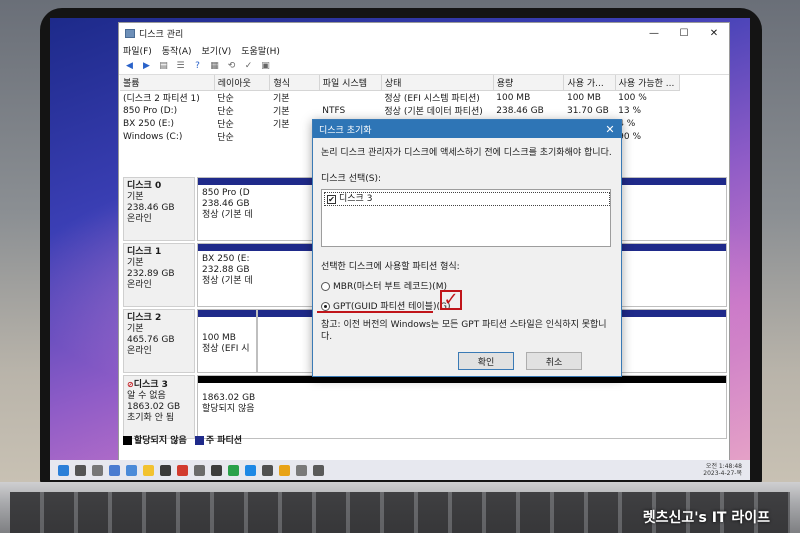  Describe the element at coordinates (433, 112) in the screenshot. I see `cell: 정상 (기본 데이터 파티션)` at that location.